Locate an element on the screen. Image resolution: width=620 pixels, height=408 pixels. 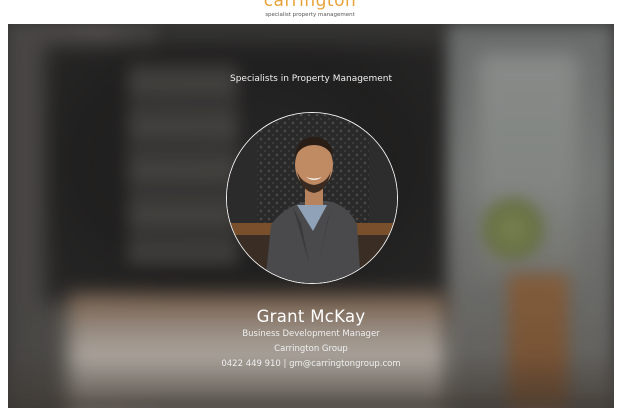
hero-tagline: Specialists in Property Management is located at coordinates (311, 79).